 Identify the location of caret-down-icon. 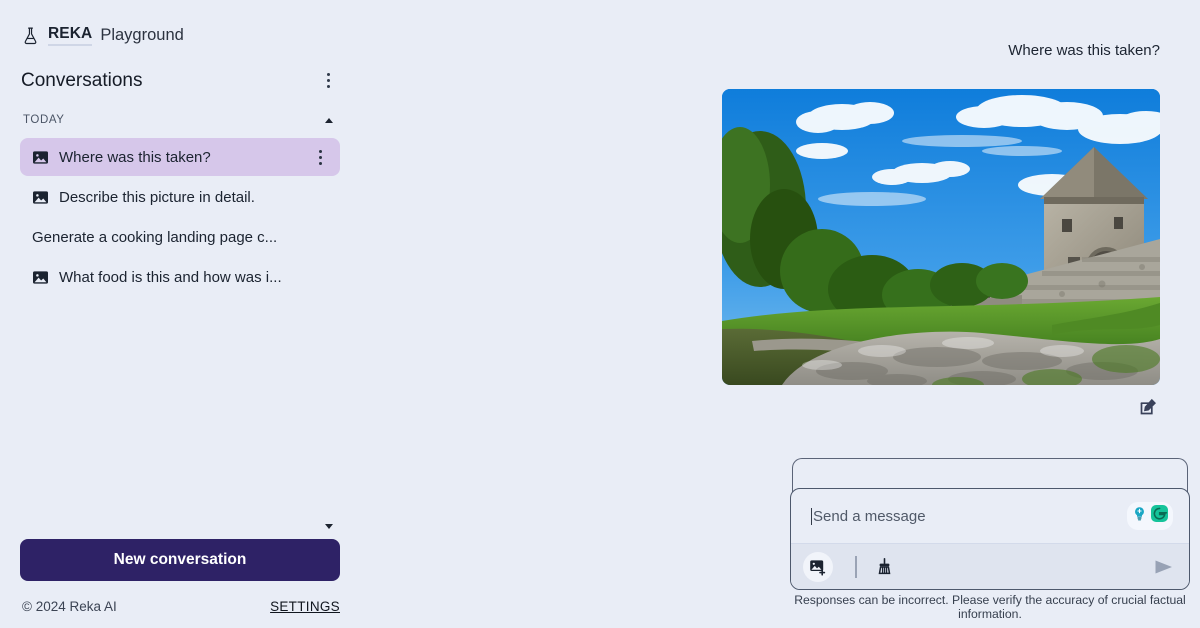
(329, 526).